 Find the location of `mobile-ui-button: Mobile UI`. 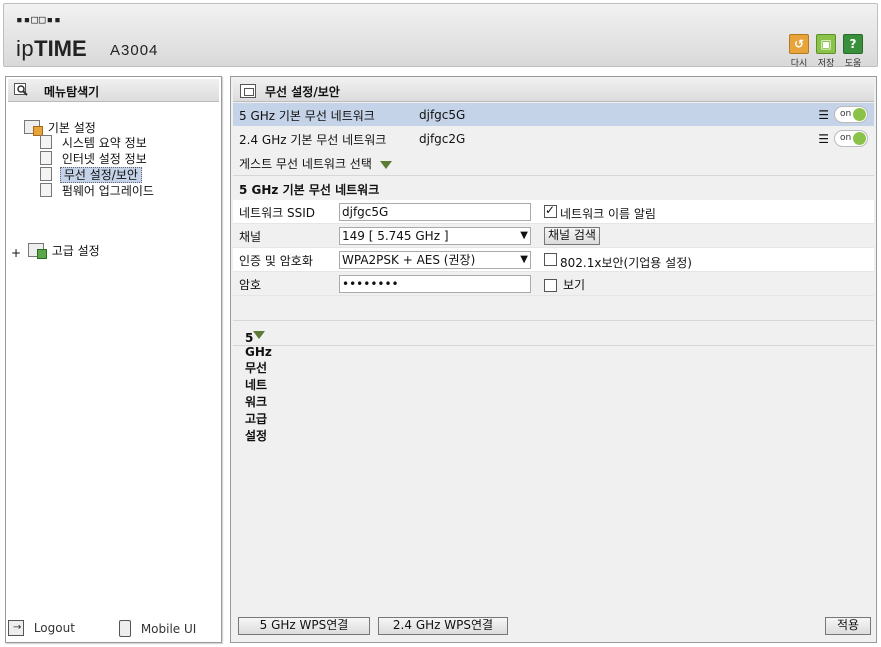

mobile-ui-button: Mobile UI is located at coordinates (157, 628).